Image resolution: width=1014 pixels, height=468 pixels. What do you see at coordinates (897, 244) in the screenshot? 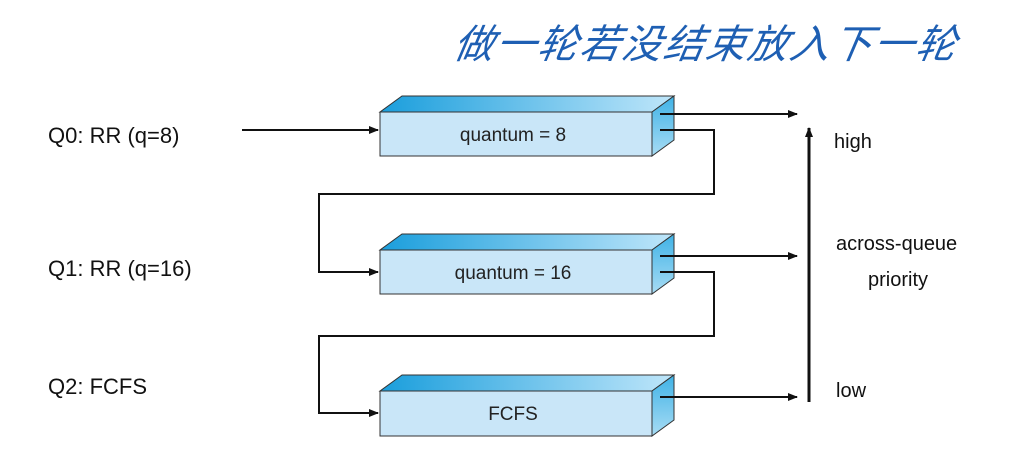
I see `priority-middle-label-line1: across-queue` at bounding box center [897, 244].